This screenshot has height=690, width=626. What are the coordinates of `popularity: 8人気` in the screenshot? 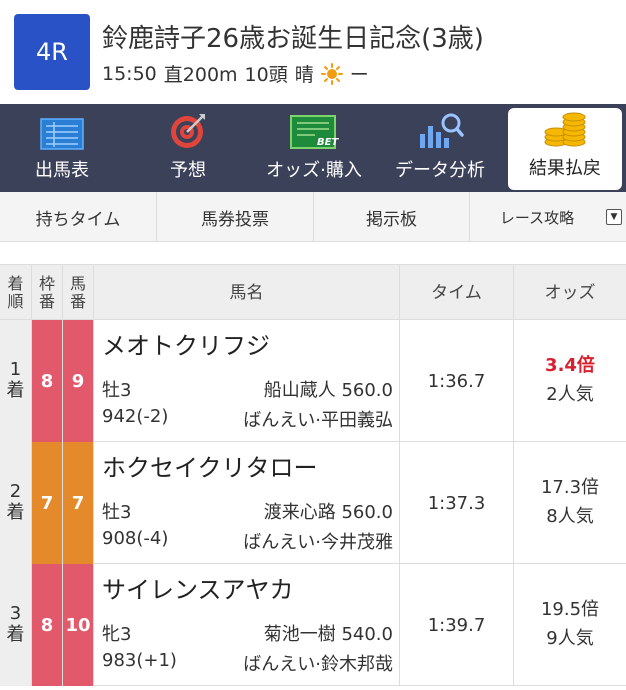 It's located at (570, 516).